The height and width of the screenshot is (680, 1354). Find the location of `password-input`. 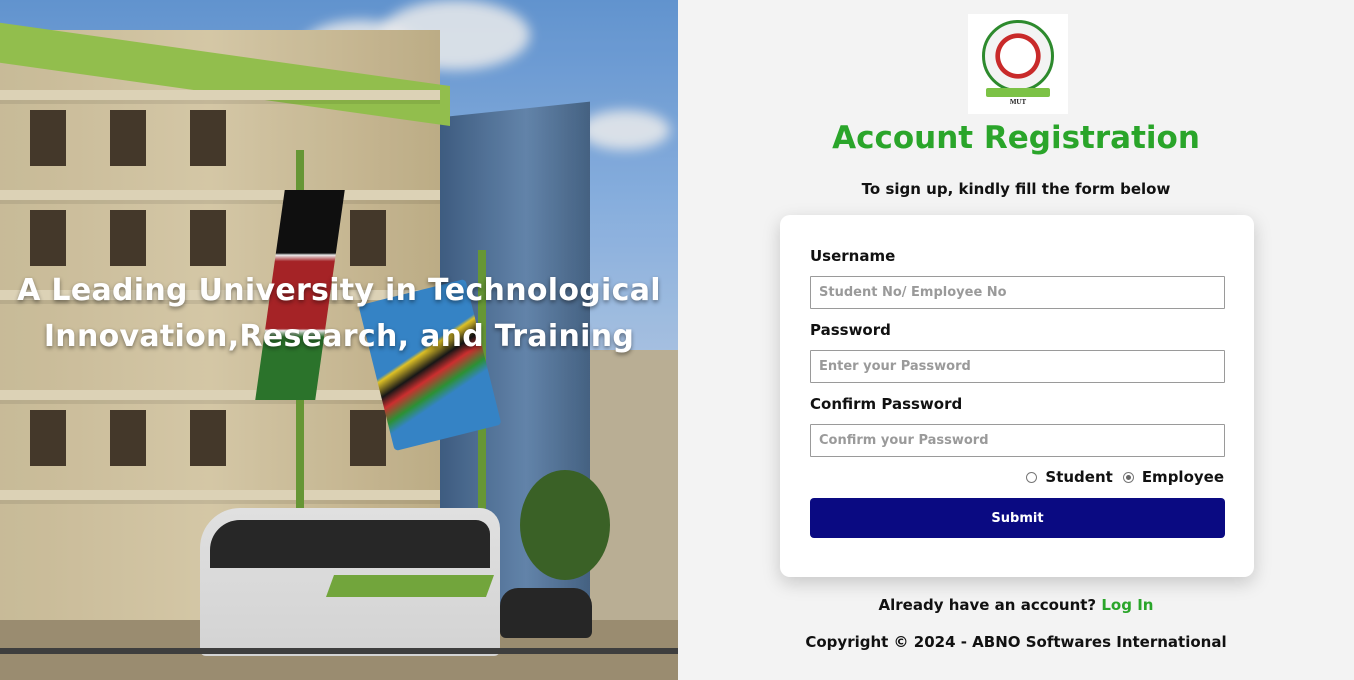

password-input is located at coordinates (1017, 366).